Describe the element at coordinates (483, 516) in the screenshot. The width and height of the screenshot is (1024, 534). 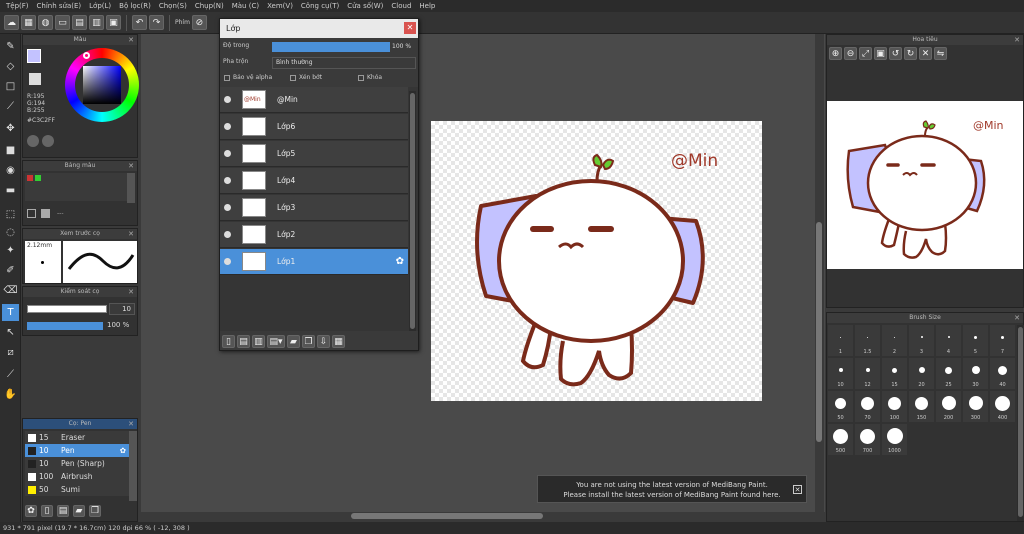
I see `horizontal-scrollbar` at that location.